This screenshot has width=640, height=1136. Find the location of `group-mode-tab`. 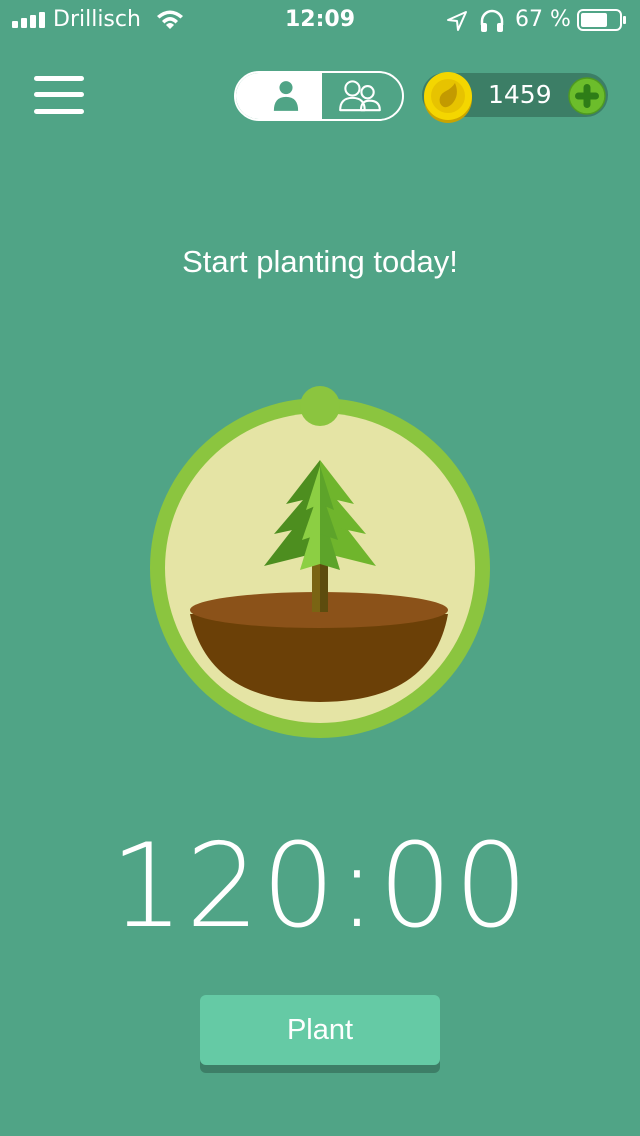

group-mode-tab is located at coordinates (362, 96).